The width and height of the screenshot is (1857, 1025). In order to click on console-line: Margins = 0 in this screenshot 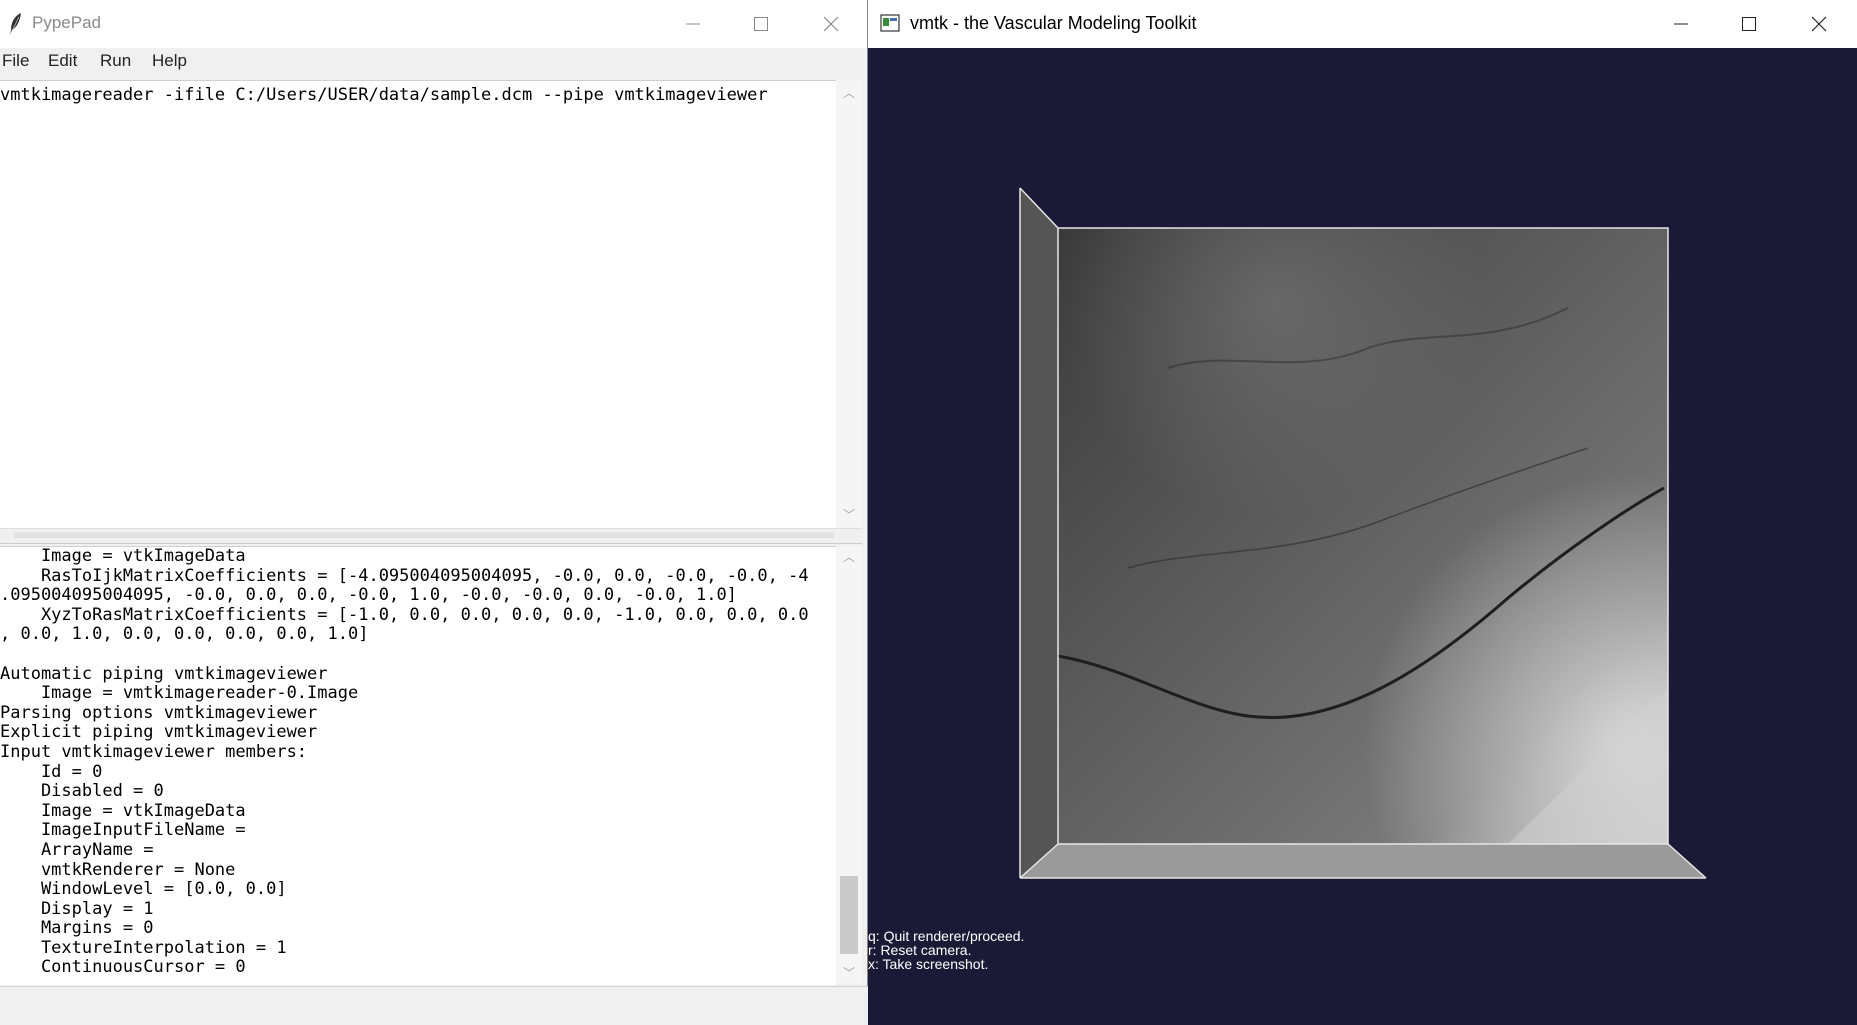, I will do `click(77, 928)`.